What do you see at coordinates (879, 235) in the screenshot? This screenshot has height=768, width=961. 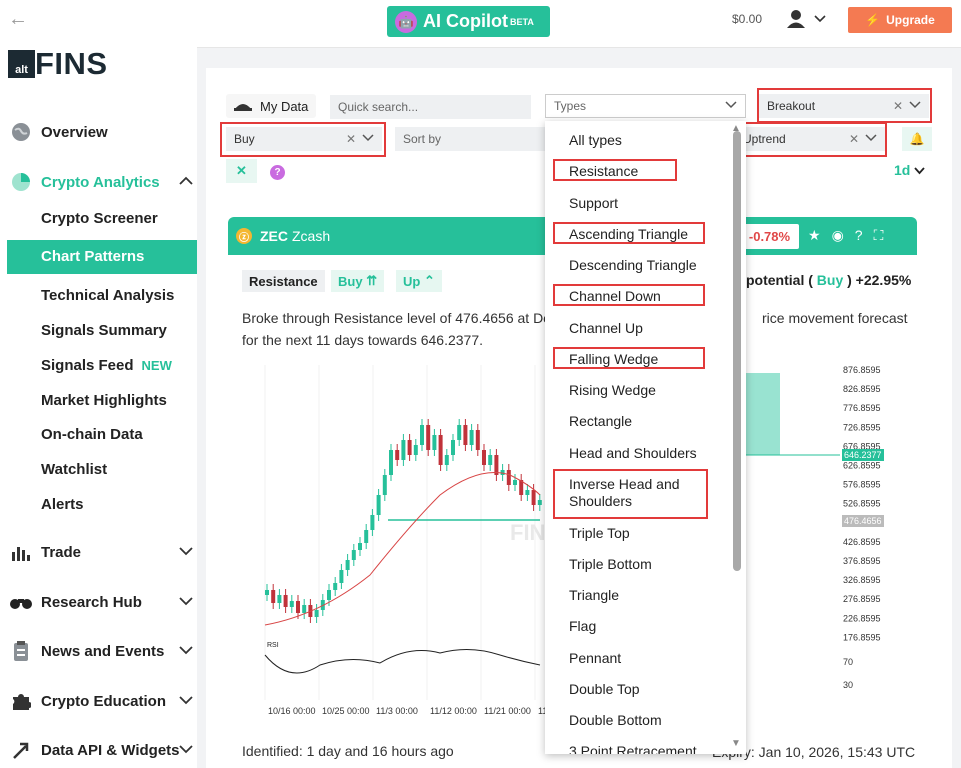 I see `fullscreen-icon: ⛶` at bounding box center [879, 235].